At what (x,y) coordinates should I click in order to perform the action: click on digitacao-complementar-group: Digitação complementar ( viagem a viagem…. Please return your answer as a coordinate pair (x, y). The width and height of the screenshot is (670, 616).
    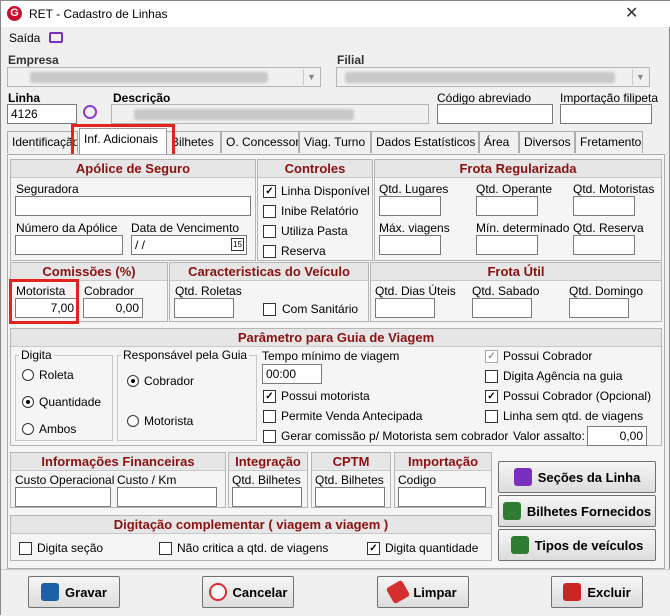
    Looking at the image, I should click on (251, 538).